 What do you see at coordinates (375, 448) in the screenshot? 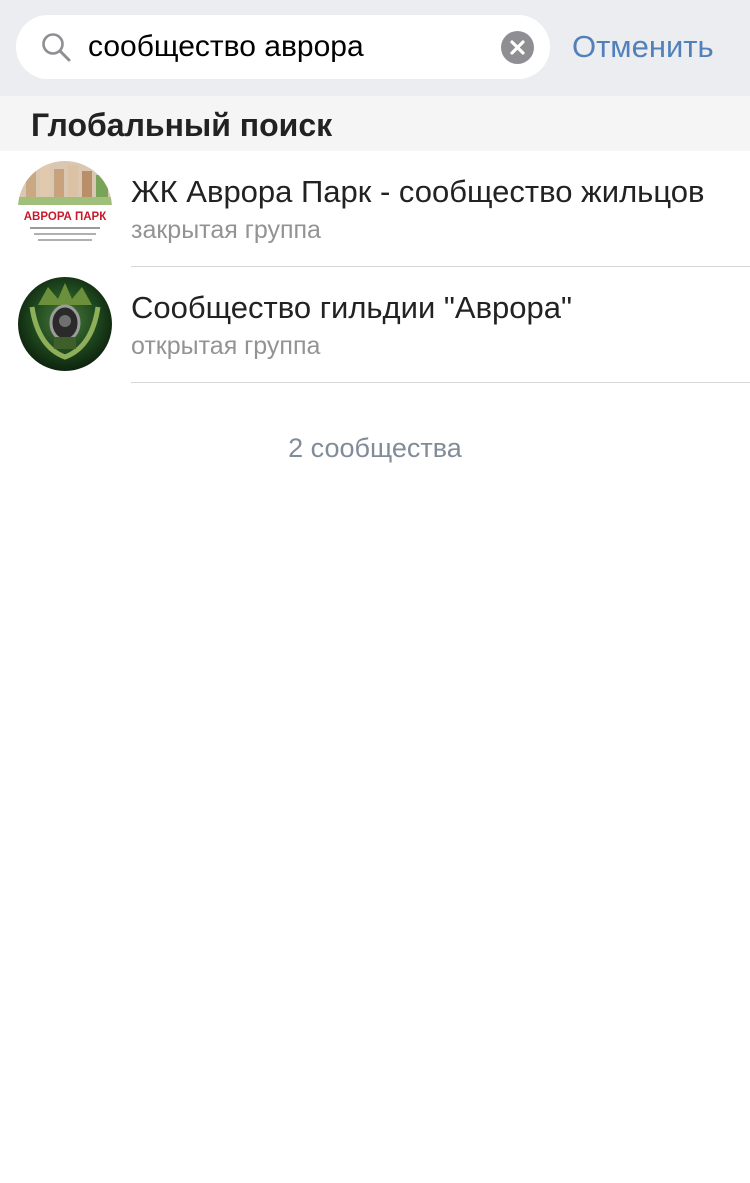
I see `results-count: 2 сообщества` at bounding box center [375, 448].